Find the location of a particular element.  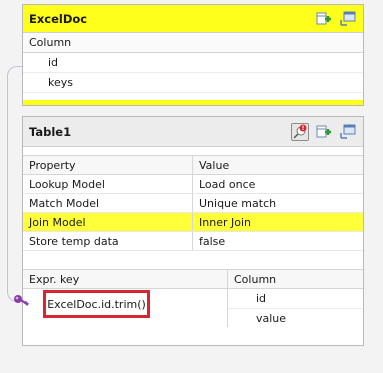

property-row-join-model: Join Model Inner Join is located at coordinates (193, 222).